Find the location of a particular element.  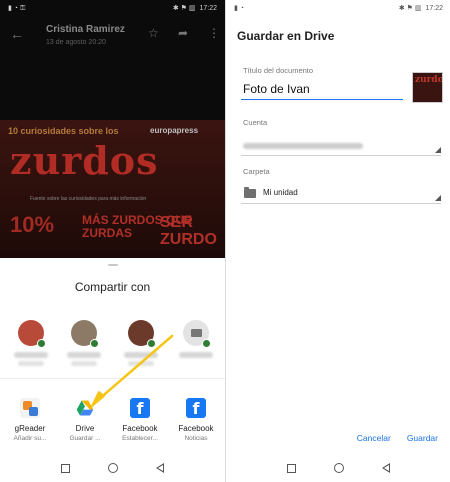

app-name: Drive is located at coordinates (85, 428).